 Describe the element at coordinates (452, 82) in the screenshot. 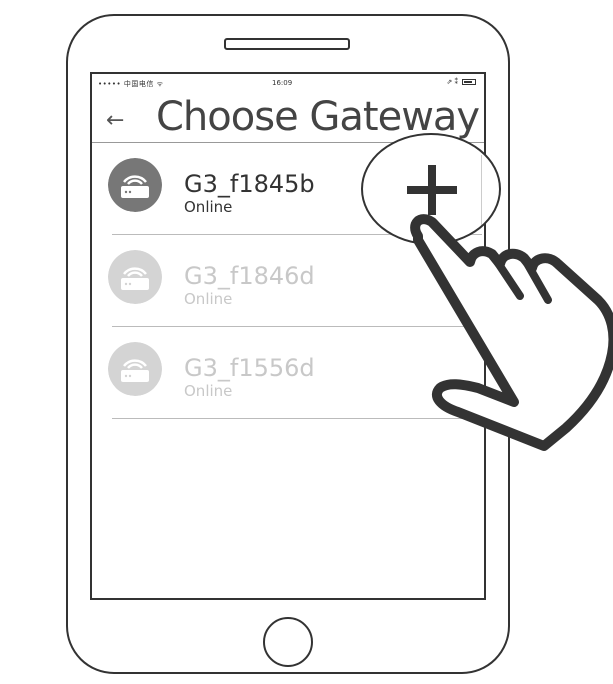

I see `status-icons: ⇗ ⁑` at that location.